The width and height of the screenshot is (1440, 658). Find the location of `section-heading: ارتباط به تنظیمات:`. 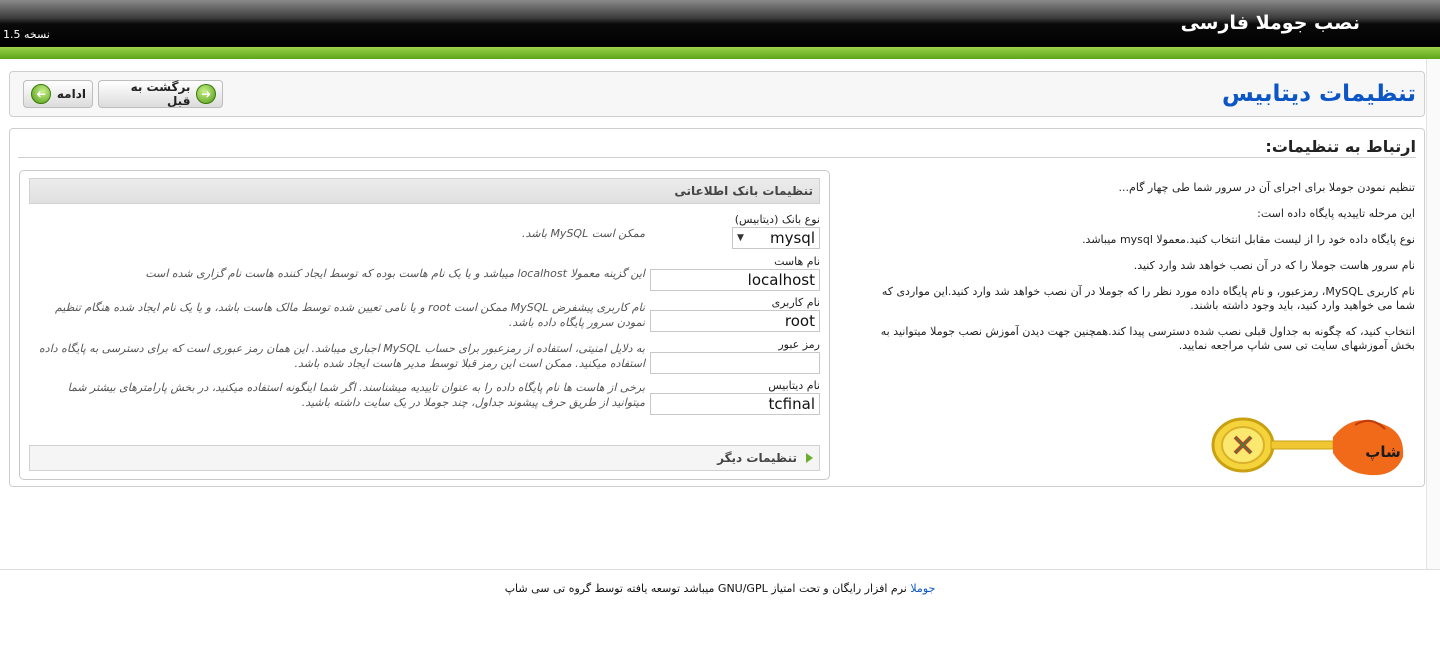

section-heading: ارتباط به تنظیمات: is located at coordinates (1340, 146).